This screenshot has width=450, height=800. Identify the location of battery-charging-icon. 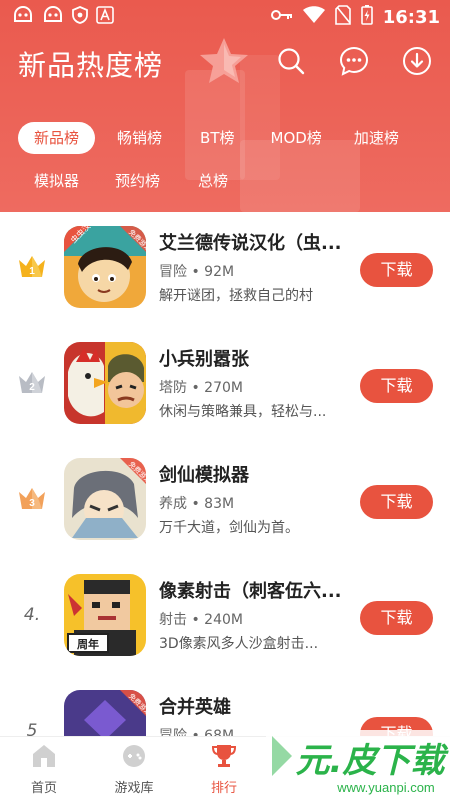
(366, 17).